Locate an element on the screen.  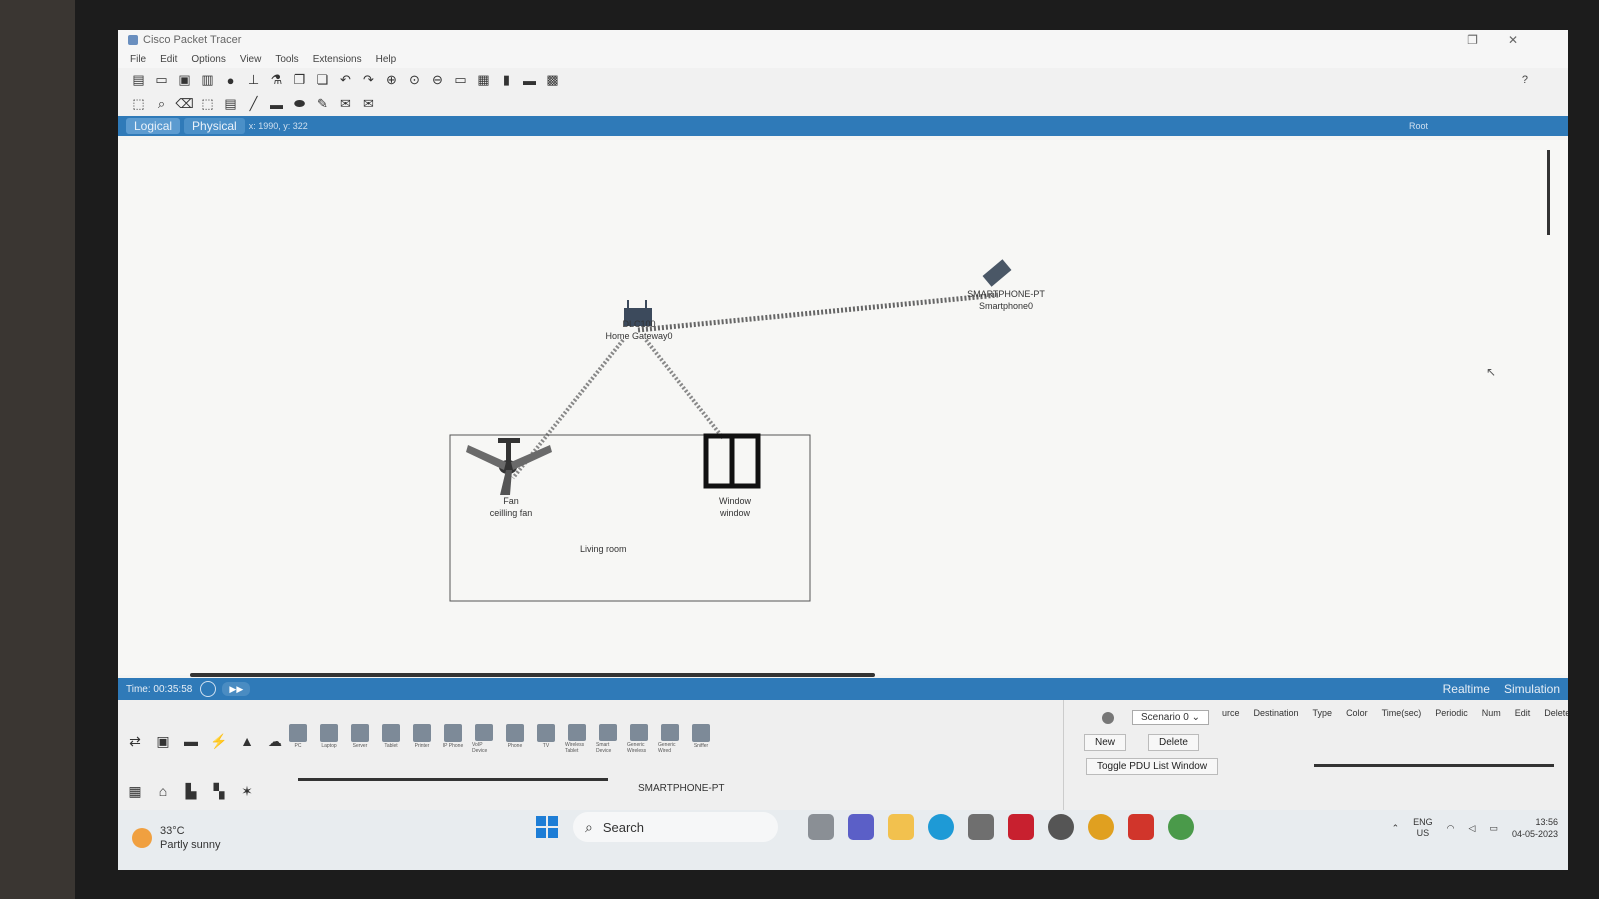
select-icon: ⬚ is located at coordinates (138, 104).